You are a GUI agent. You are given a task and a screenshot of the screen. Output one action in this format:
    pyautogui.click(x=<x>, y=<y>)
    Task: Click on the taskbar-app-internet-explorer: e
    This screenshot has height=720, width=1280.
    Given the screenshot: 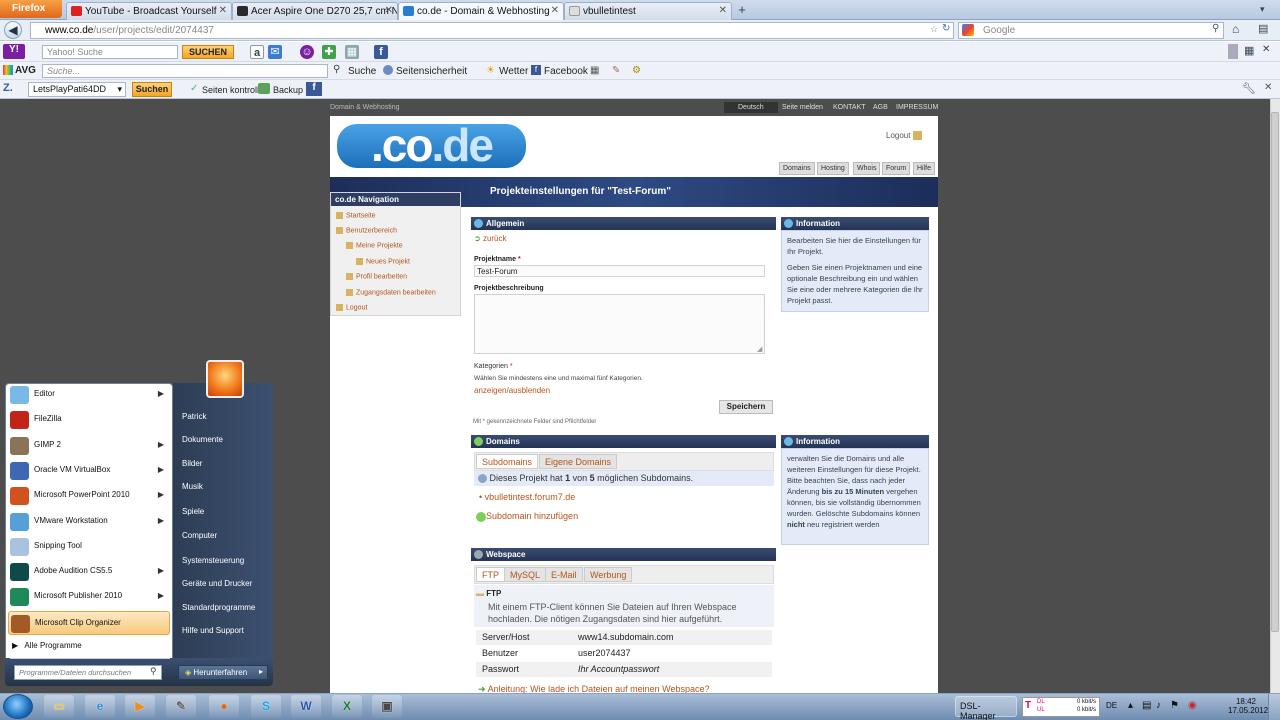 What is the action you would take?
    pyautogui.click(x=100, y=706)
    